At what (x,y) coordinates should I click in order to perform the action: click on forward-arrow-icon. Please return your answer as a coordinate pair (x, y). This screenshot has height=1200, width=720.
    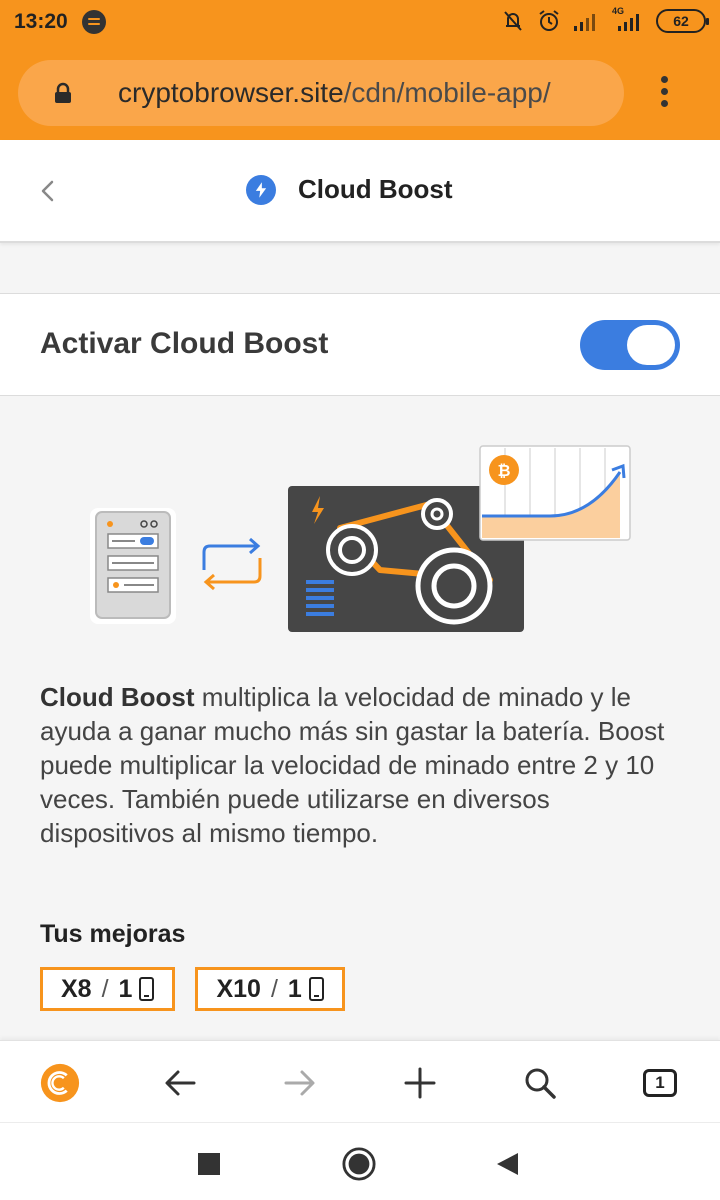
    Looking at the image, I should click on (300, 1083).